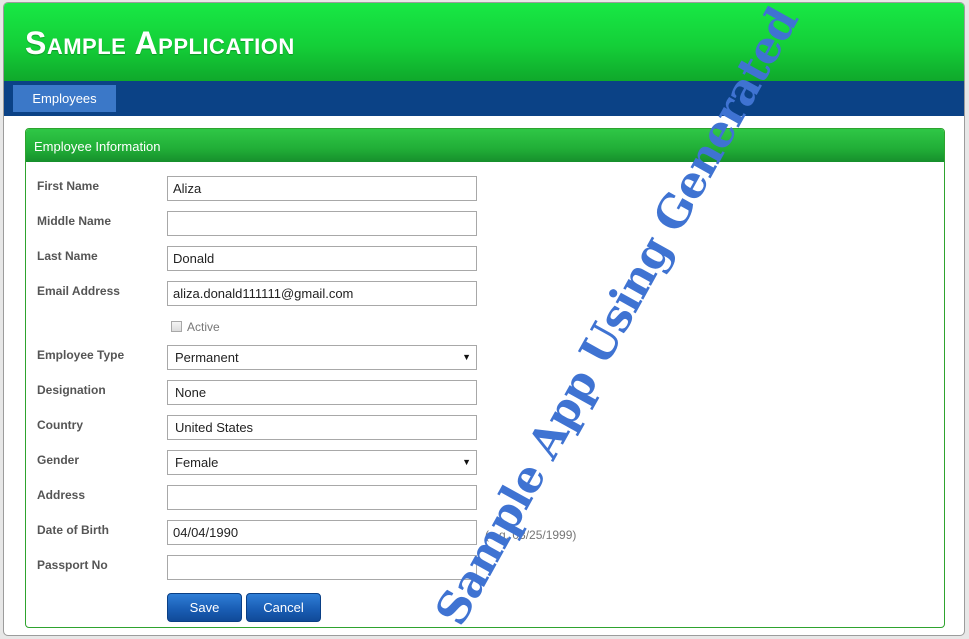  Describe the element at coordinates (484, 42) in the screenshot. I see `app-header: Sample Application` at that location.